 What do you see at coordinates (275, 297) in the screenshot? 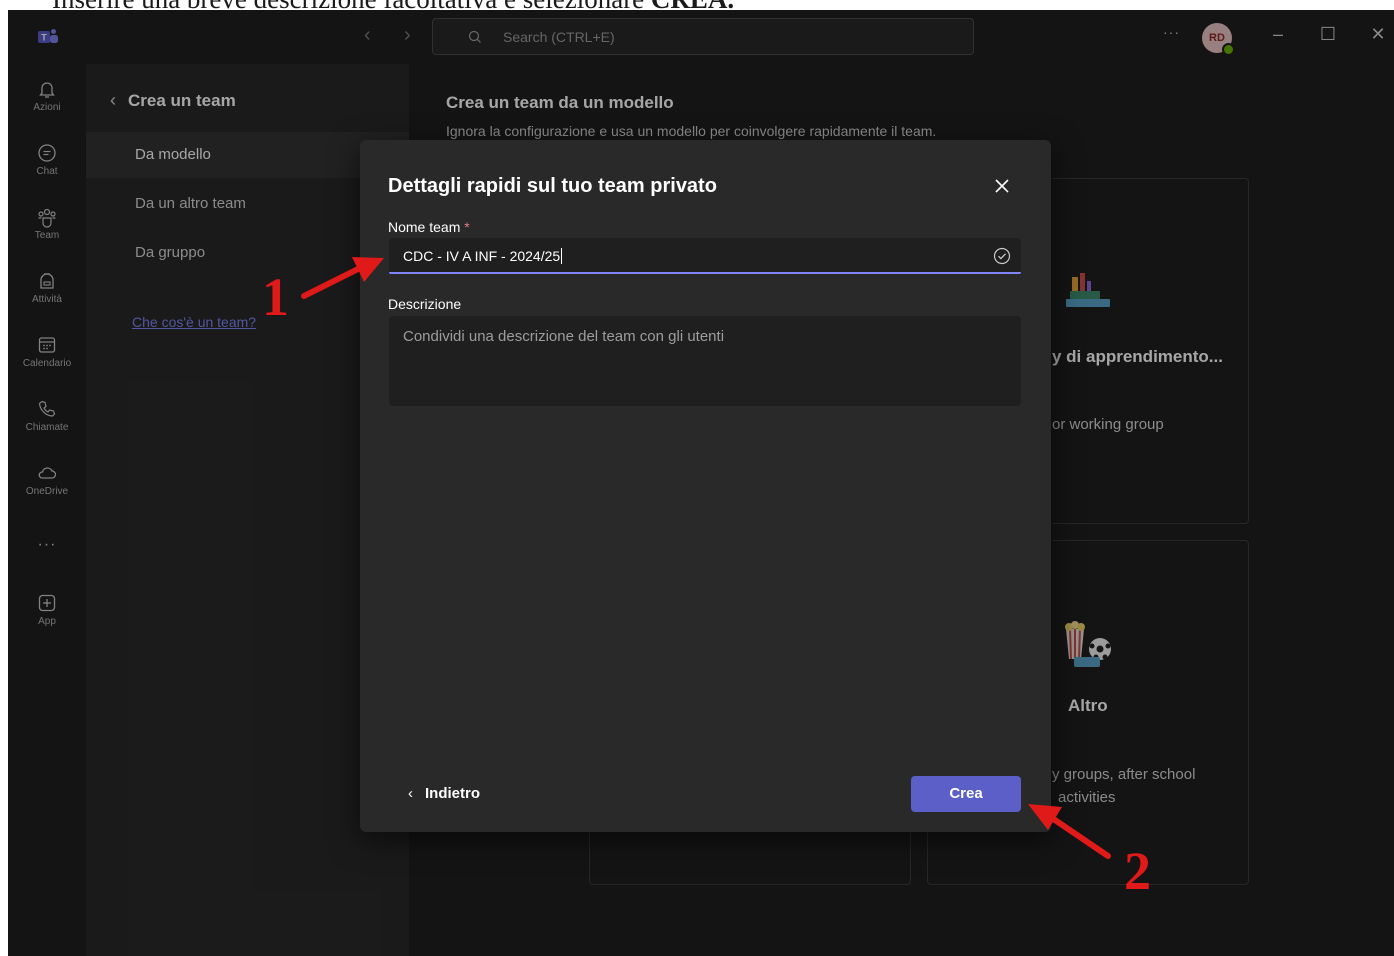
I see `annotation-step-1: 1` at bounding box center [275, 297].